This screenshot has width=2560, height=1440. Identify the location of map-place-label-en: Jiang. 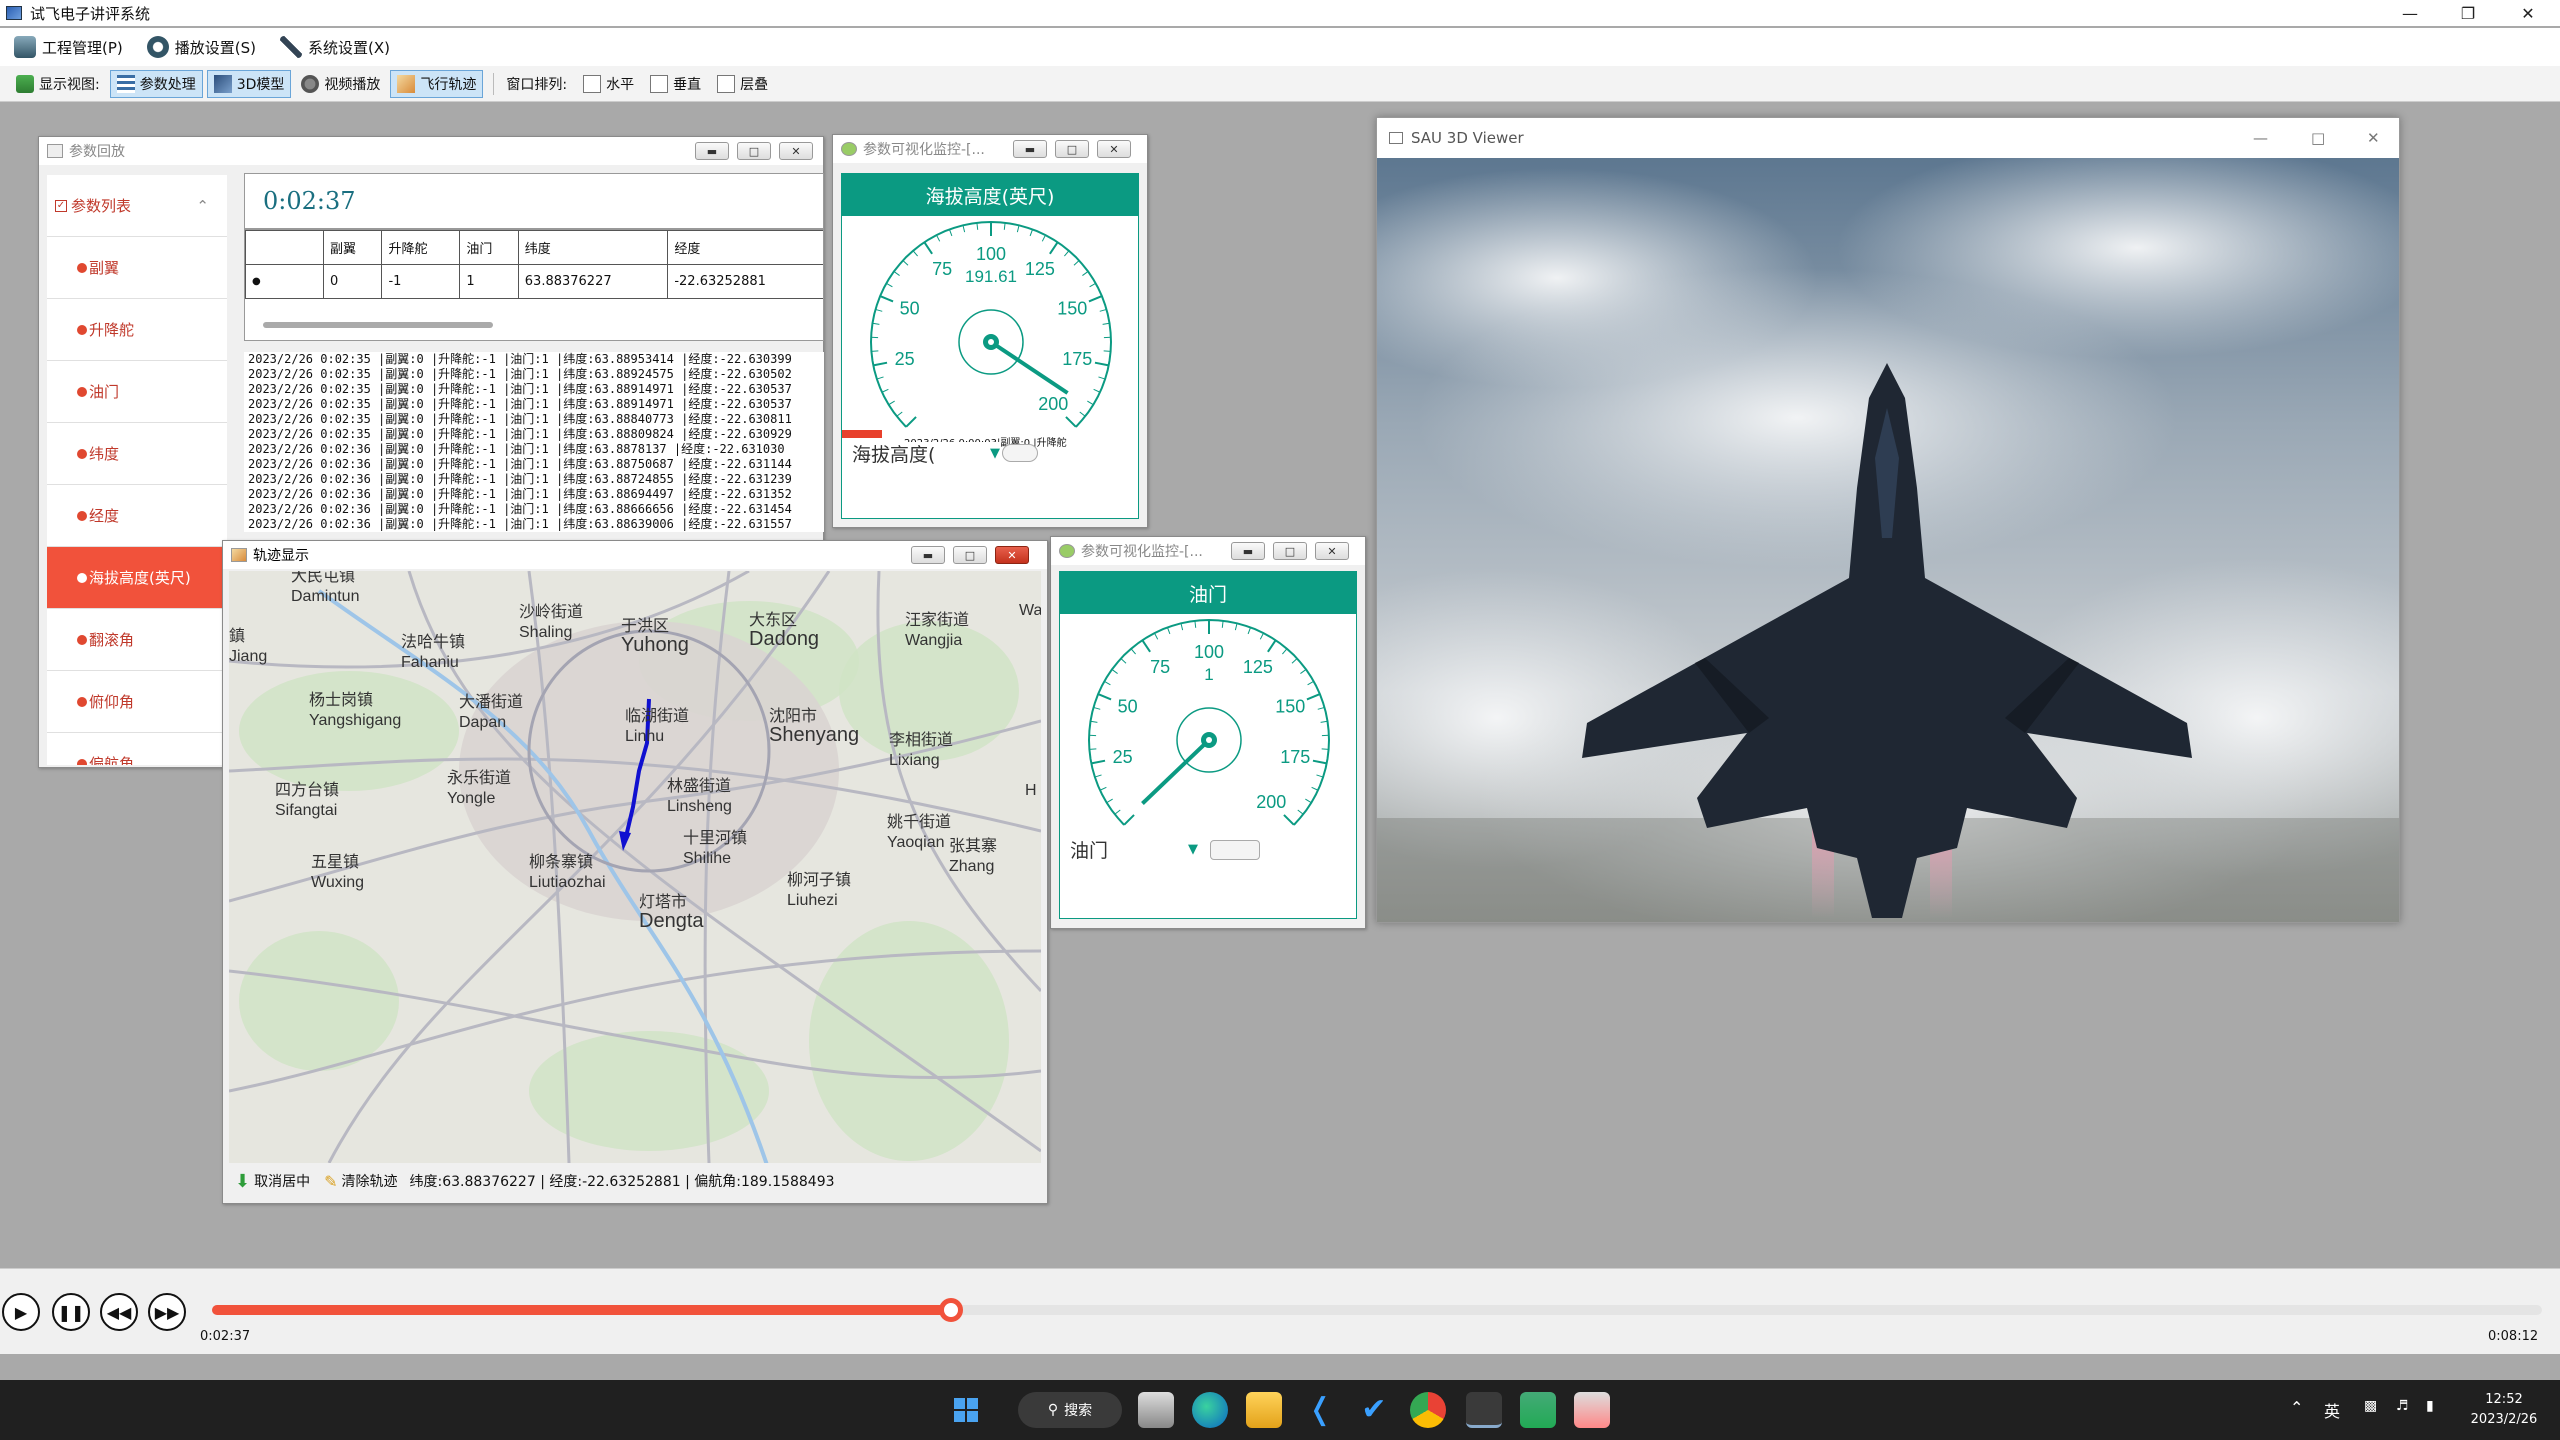
(248, 656).